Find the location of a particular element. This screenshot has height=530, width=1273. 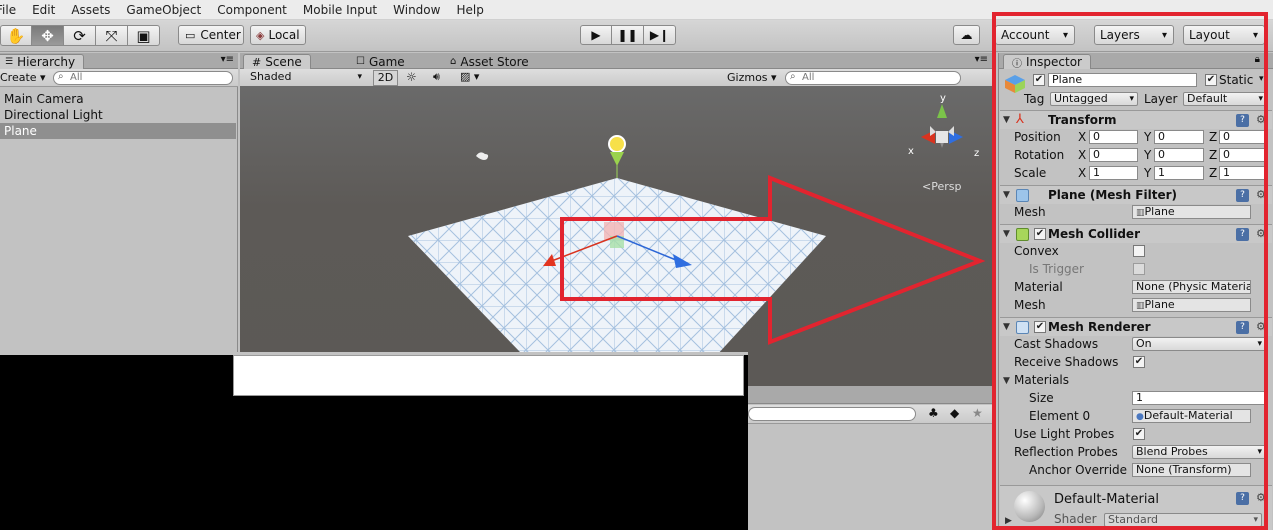

hierarchy-item-main-camera: Main Camera is located at coordinates (118, 99).